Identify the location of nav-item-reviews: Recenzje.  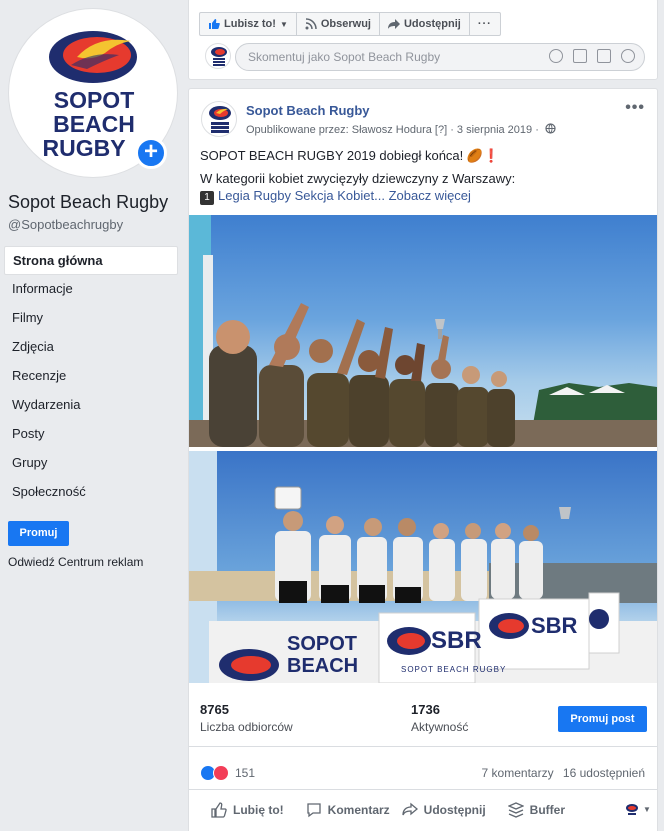
(91, 376).